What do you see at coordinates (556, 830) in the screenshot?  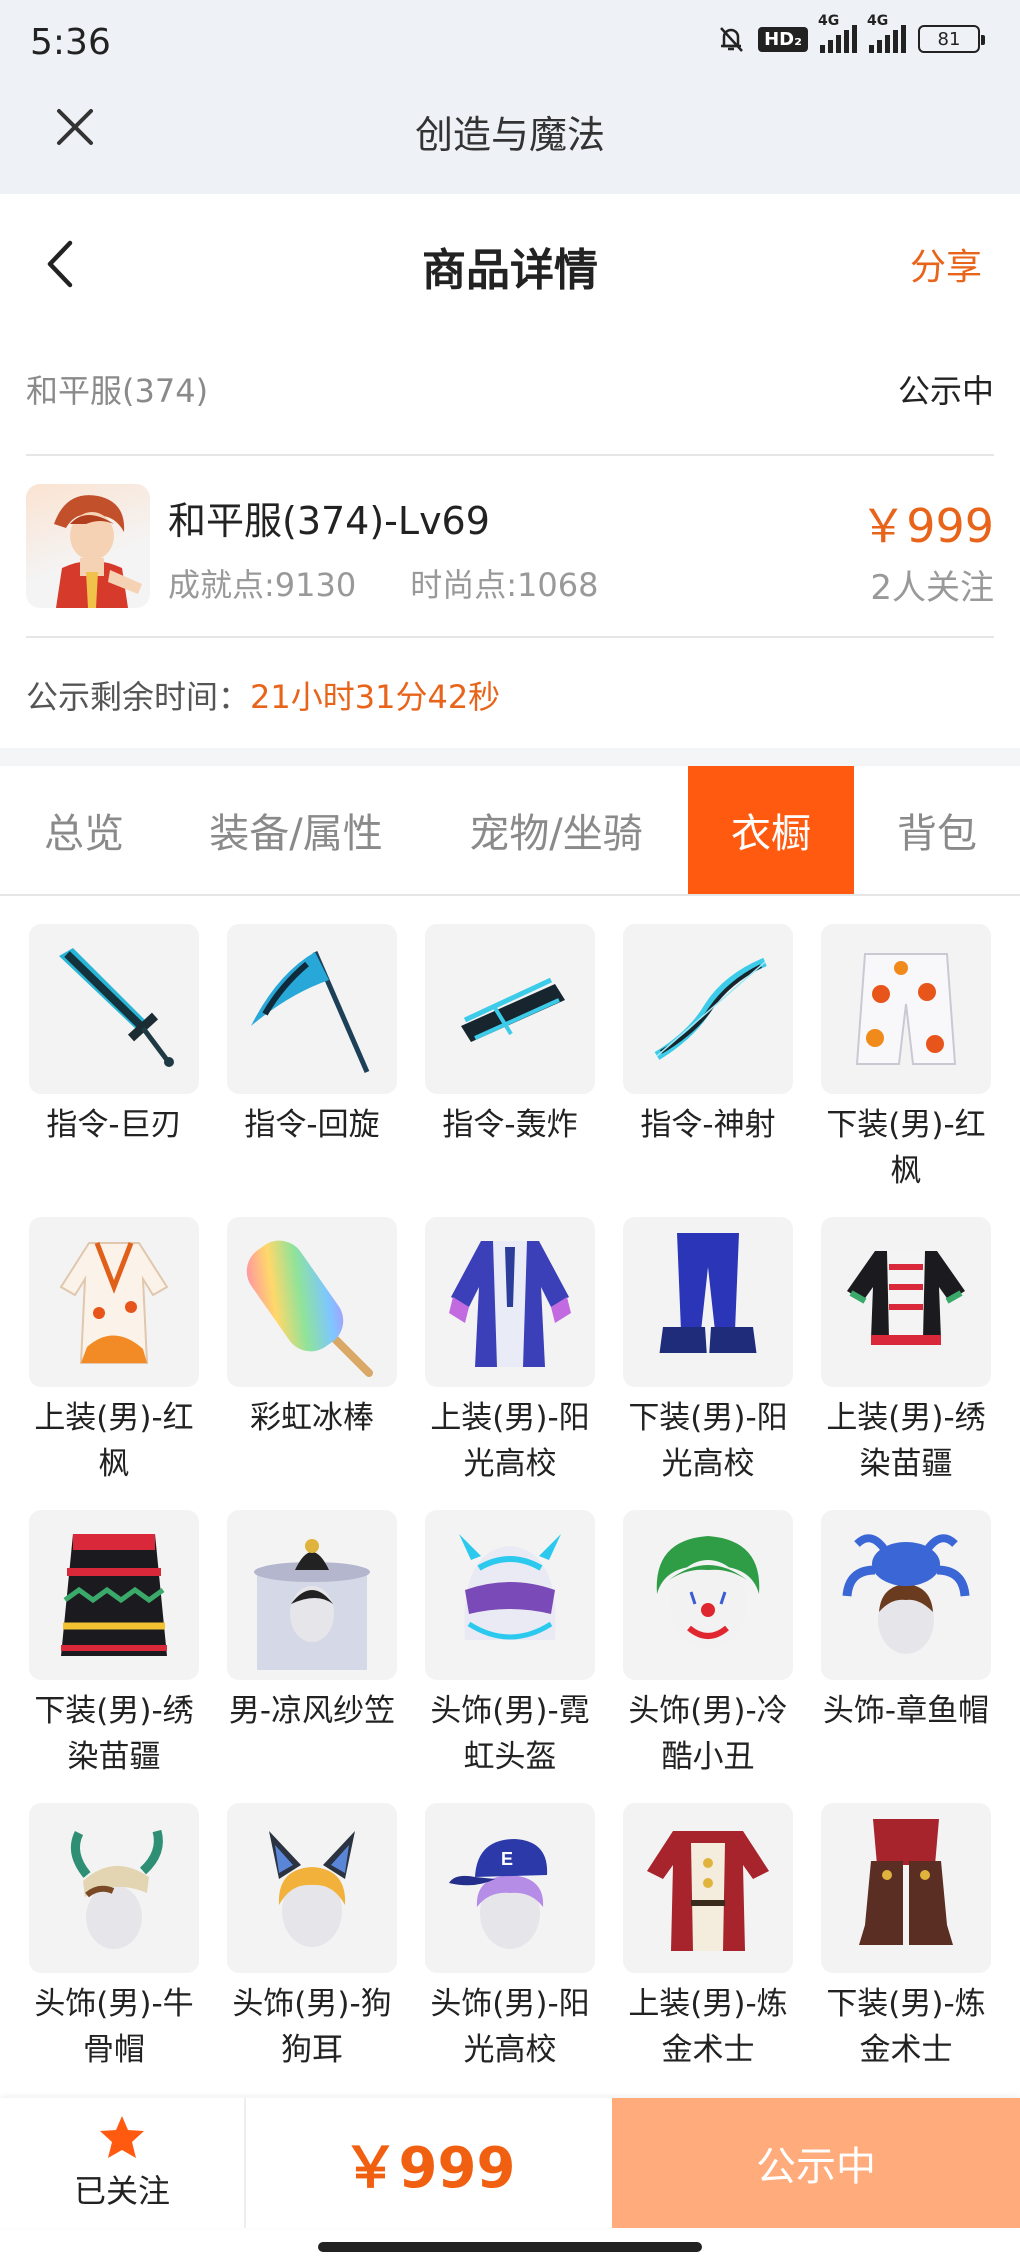 I see `tab-pets: 宠物/坐骑` at bounding box center [556, 830].